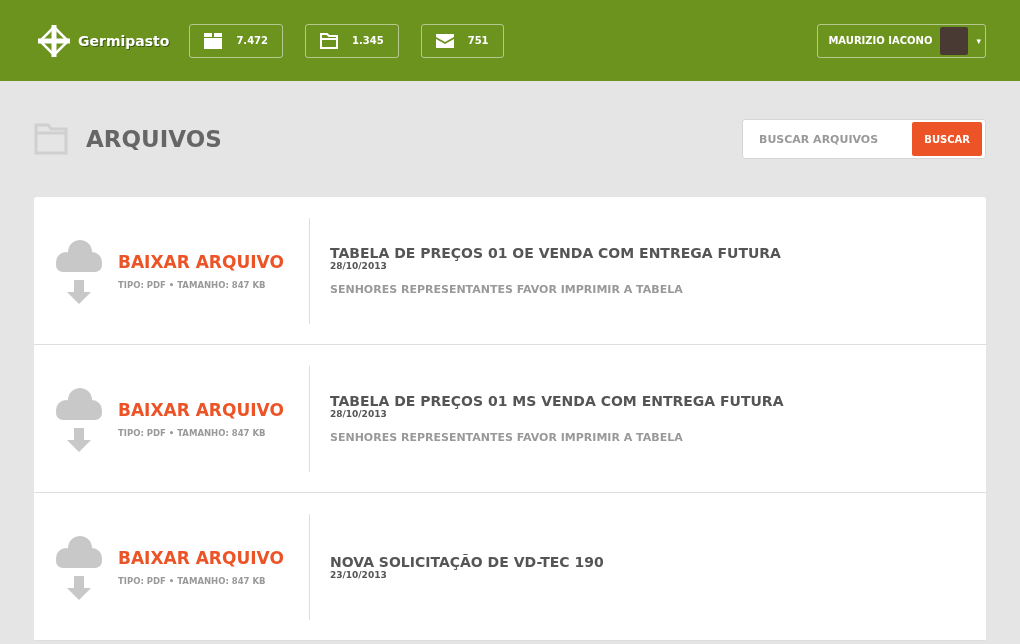 This screenshot has height=644, width=1020. What do you see at coordinates (124, 40) in the screenshot?
I see `brand-name: Germipasto` at bounding box center [124, 40].